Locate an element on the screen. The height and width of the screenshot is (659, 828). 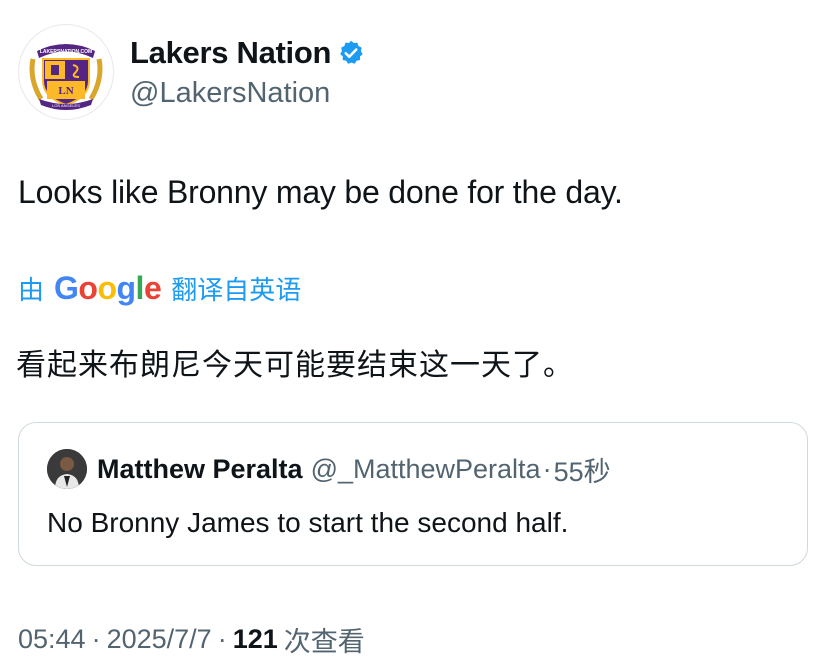
display-name-row: Lakers Nation is located at coordinates (247, 53).